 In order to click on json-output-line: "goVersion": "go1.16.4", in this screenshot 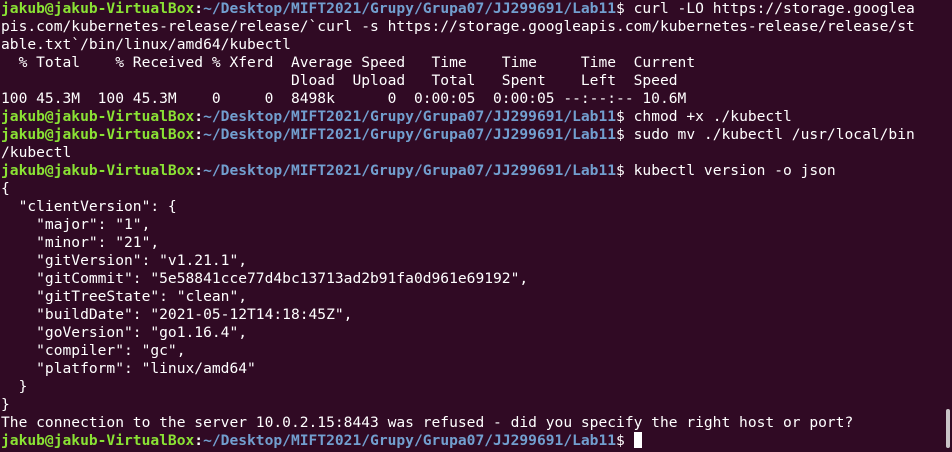, I will do `click(124, 332)`.